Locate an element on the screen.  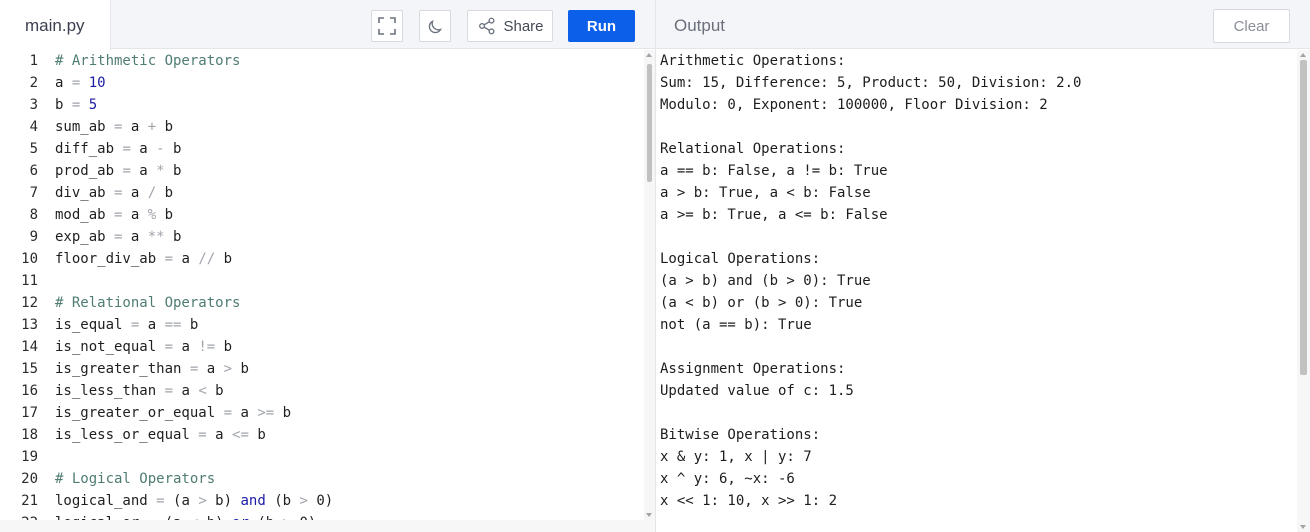
output-scroll-thumb is located at coordinates (1303, 217).